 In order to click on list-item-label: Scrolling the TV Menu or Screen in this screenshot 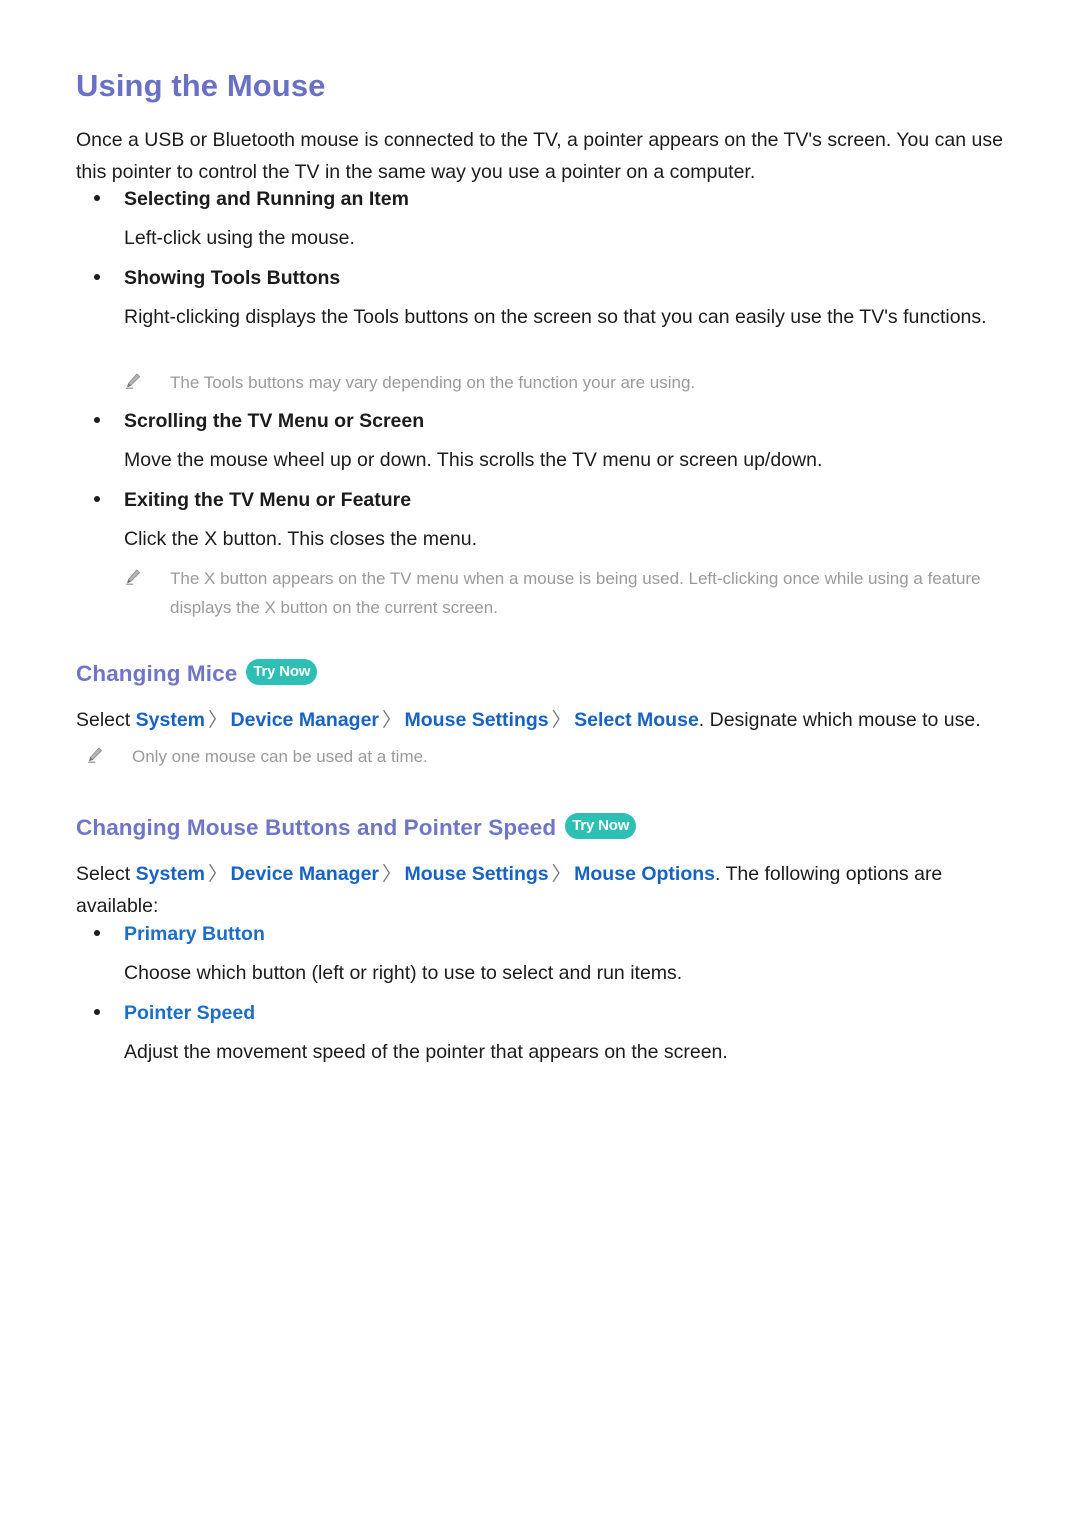, I will do `click(274, 421)`.